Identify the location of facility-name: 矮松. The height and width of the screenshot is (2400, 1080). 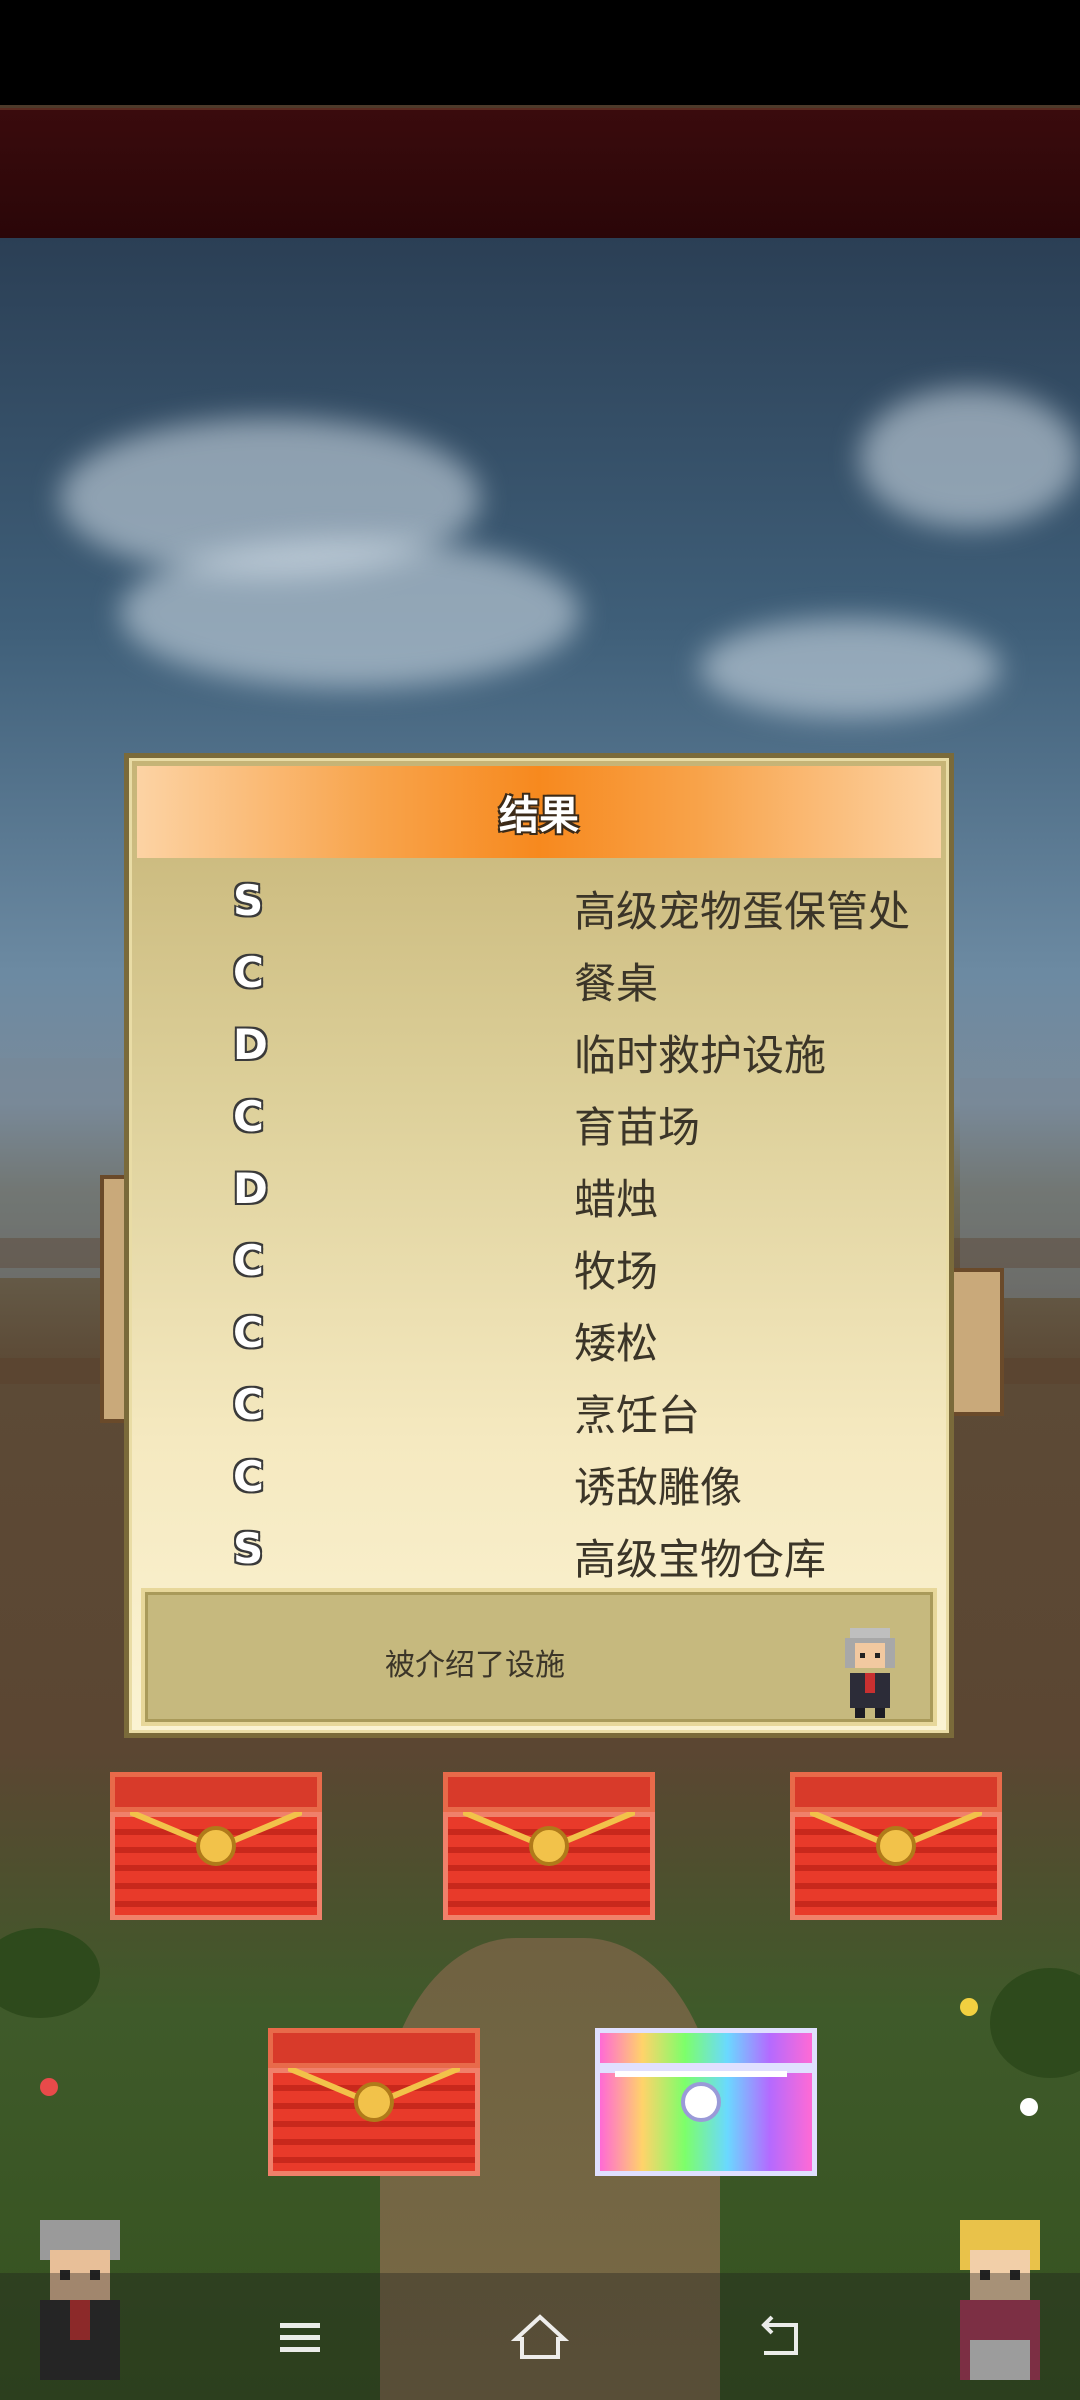
(616, 1343).